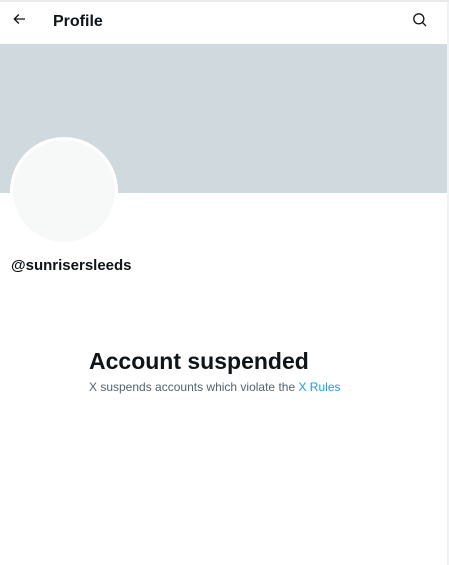 The image size is (449, 565). I want to click on arrow-left-icon, so click(19, 21).